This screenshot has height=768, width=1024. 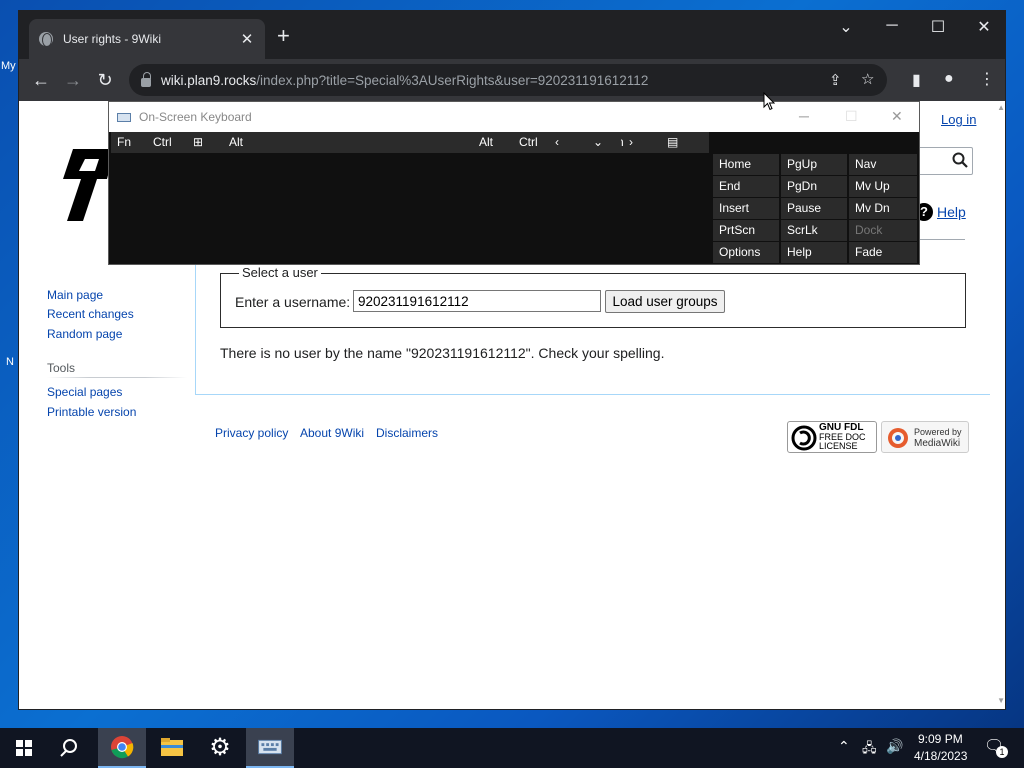 I want to click on gnu-fdl-badge: GNU FDL FREE DOC LICENSE, so click(x=832, y=437).